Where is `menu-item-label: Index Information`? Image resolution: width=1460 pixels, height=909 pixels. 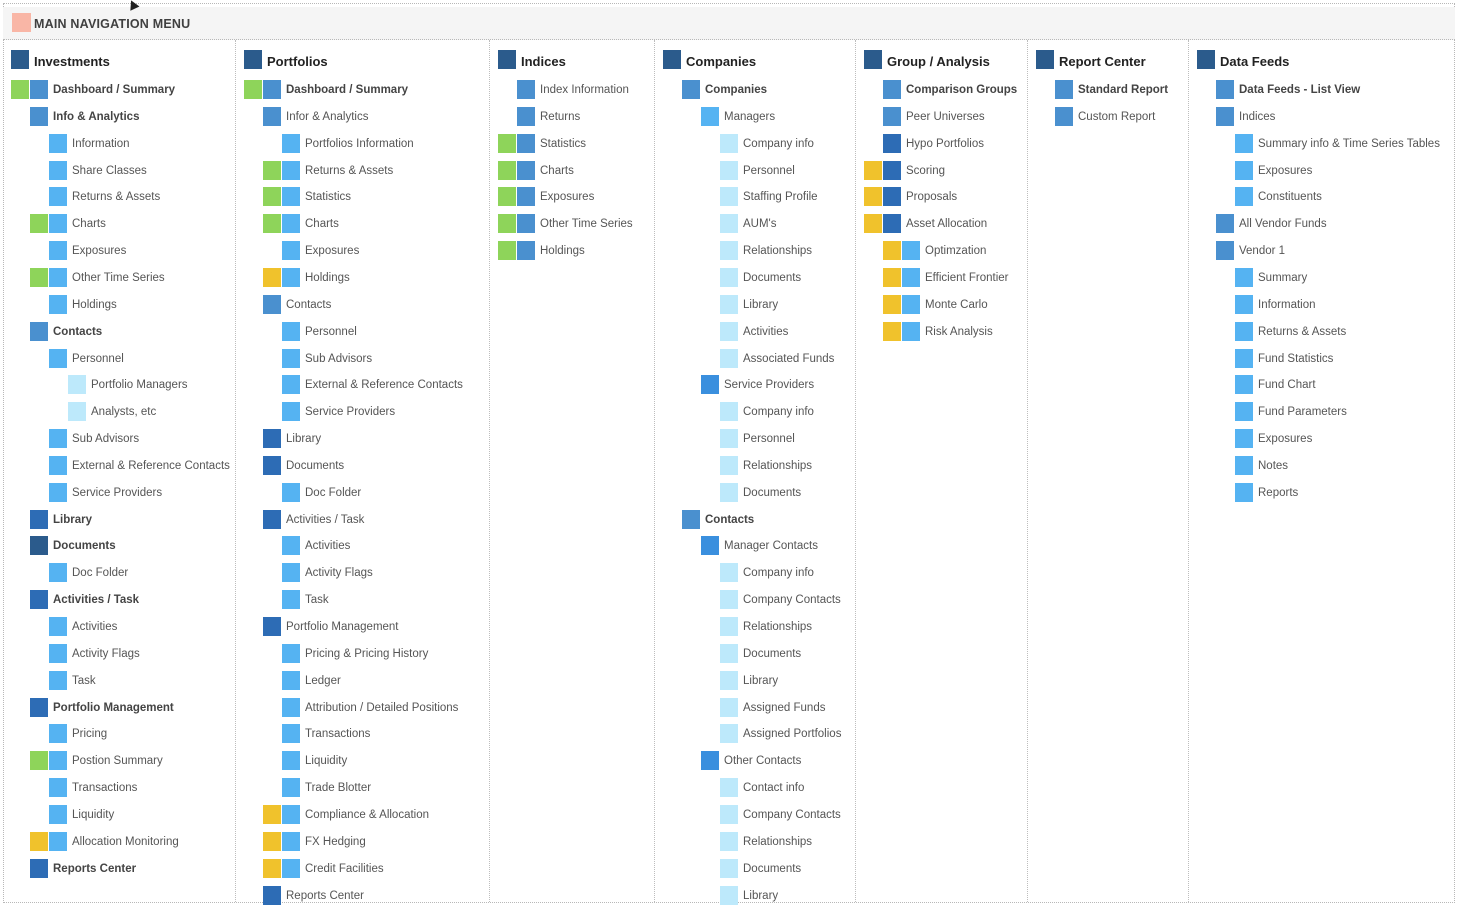 menu-item-label: Index Information is located at coordinates (584, 90).